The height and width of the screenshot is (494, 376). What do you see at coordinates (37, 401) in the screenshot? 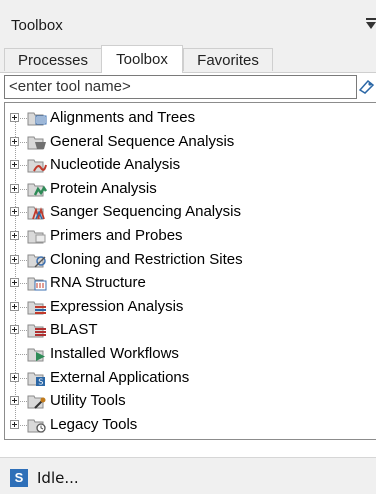
I see `utility-icon` at bounding box center [37, 401].